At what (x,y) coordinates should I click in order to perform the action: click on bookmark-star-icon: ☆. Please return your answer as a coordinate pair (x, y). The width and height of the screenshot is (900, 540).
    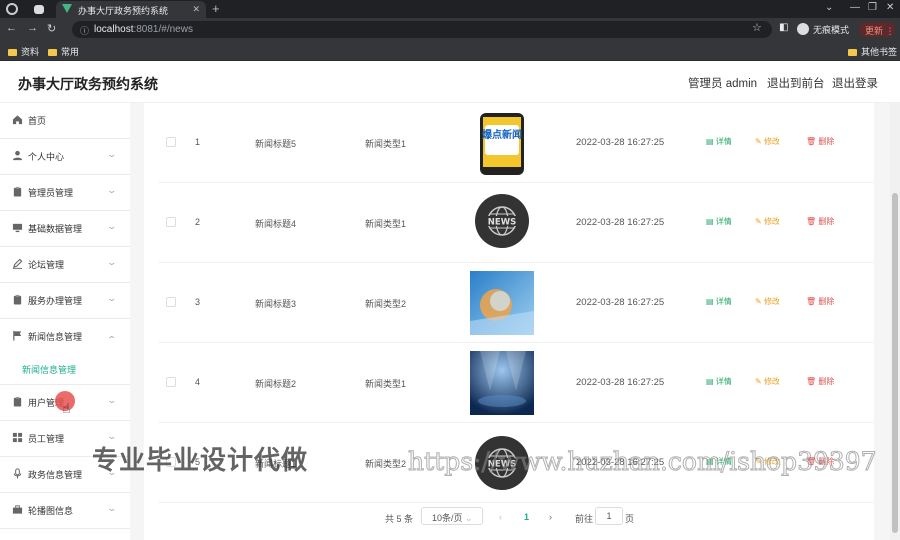
    Looking at the image, I should click on (757, 27).